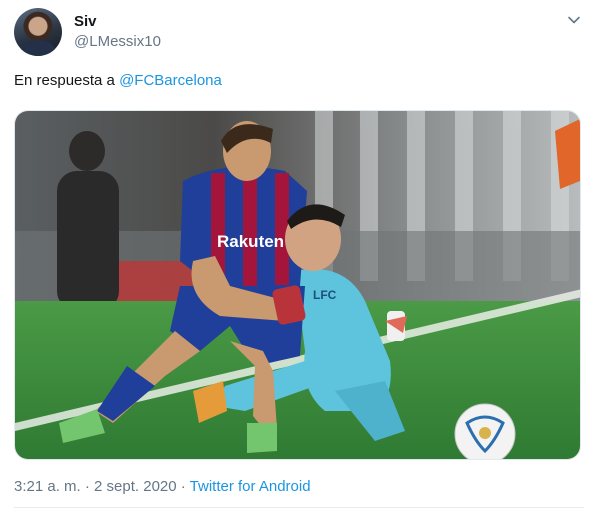 The width and height of the screenshot is (597, 513). Describe the element at coordinates (170, 80) in the screenshot. I see `reply-mention-link: @FCBarcelona` at that location.